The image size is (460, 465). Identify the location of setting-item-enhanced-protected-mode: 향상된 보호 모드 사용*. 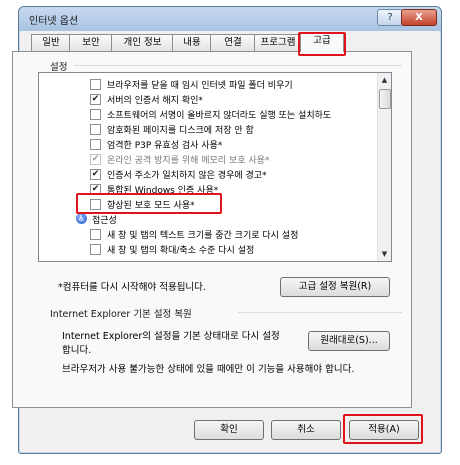
(208, 204).